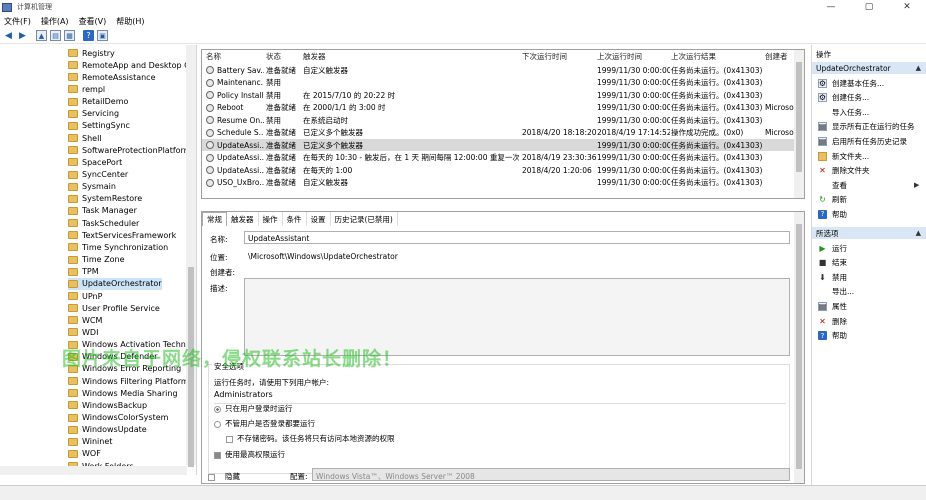 The image size is (926, 500). Describe the element at coordinates (217, 424) in the screenshot. I see `radio-whether-logged-on` at that location.